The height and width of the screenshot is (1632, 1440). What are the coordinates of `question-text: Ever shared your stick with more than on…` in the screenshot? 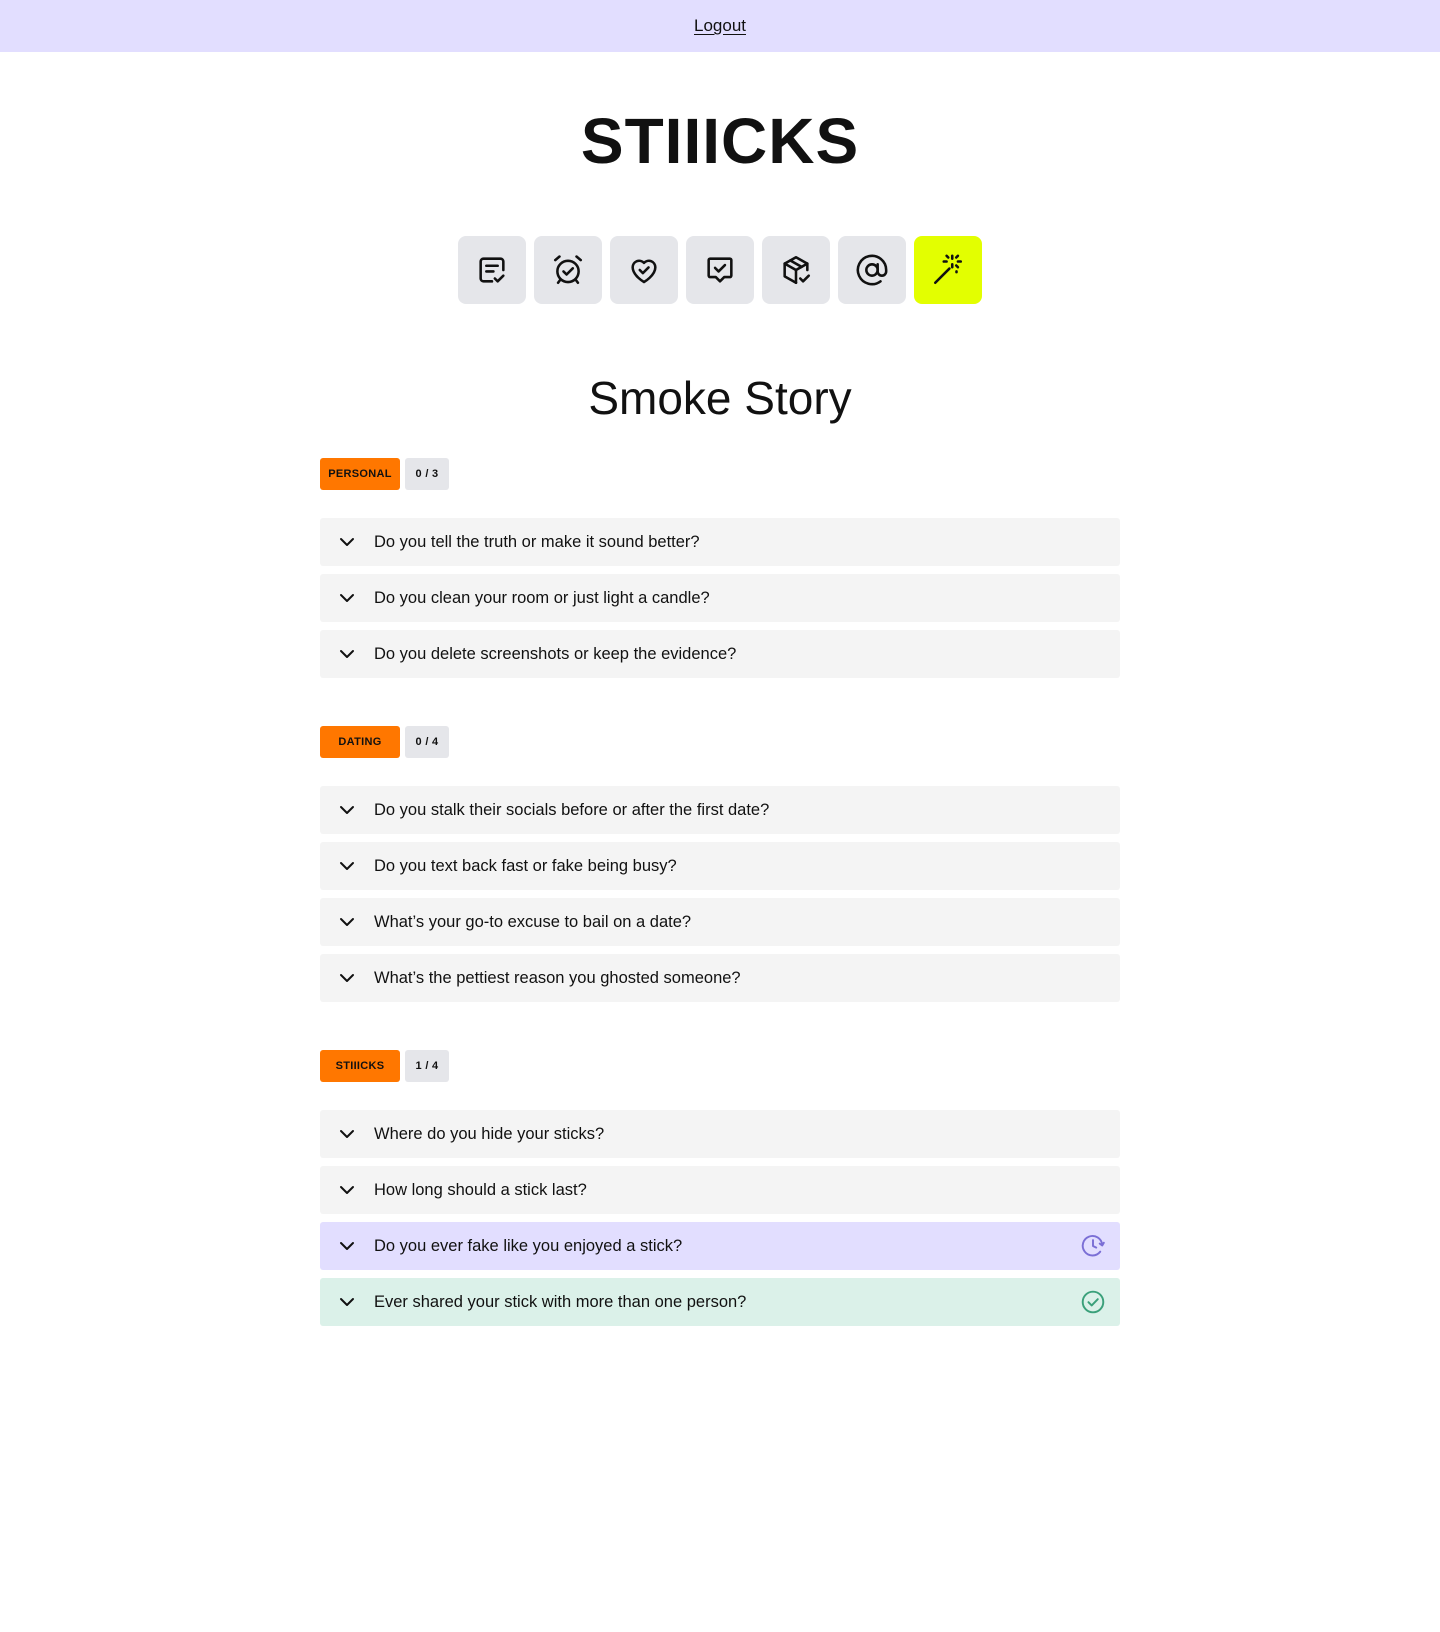 It's located at (560, 1301).